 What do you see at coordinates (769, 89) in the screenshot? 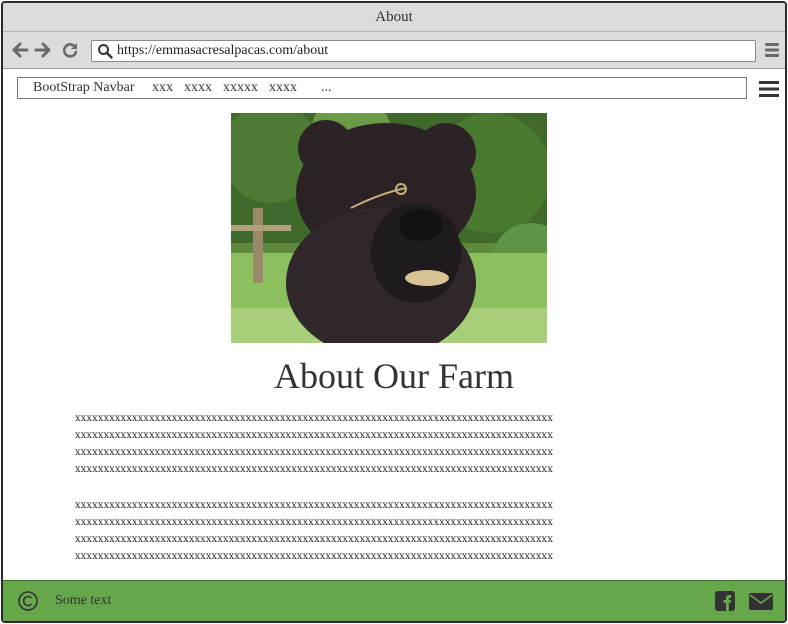
I see `hamburger-menu-icon` at bounding box center [769, 89].